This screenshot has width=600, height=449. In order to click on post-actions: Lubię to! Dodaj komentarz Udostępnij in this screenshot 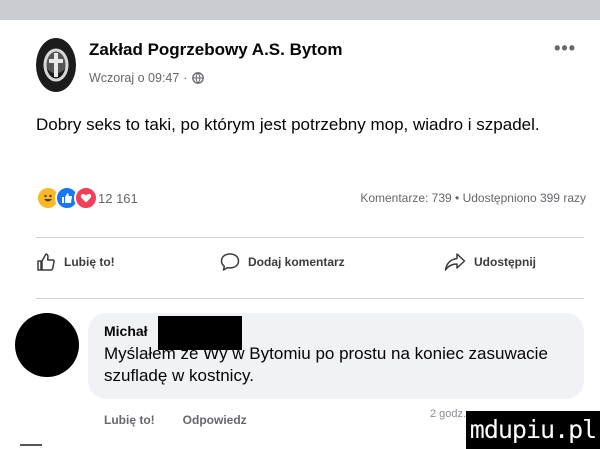, I will do `click(310, 268)`.